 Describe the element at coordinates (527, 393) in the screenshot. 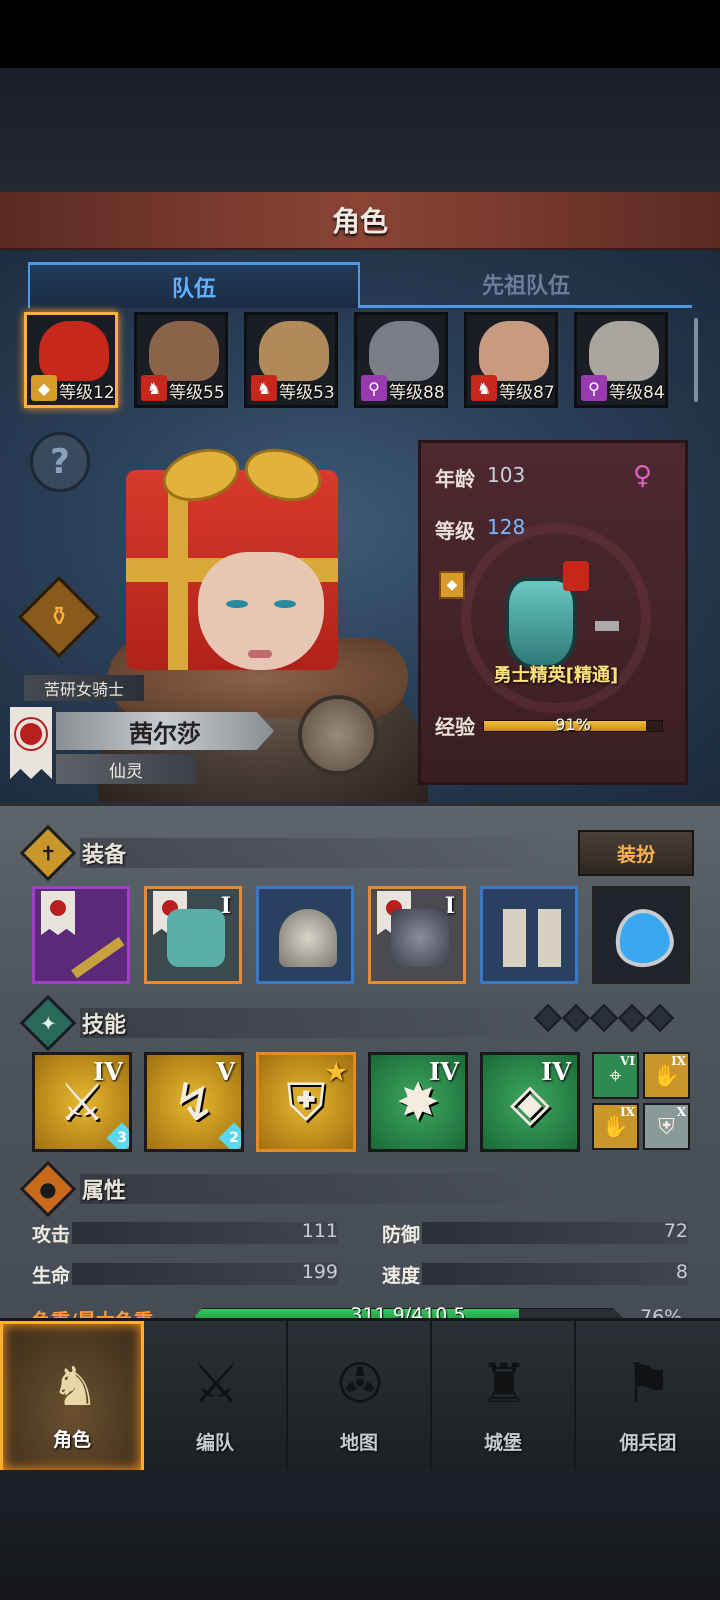

I see `portrait-level: 等级87` at that location.